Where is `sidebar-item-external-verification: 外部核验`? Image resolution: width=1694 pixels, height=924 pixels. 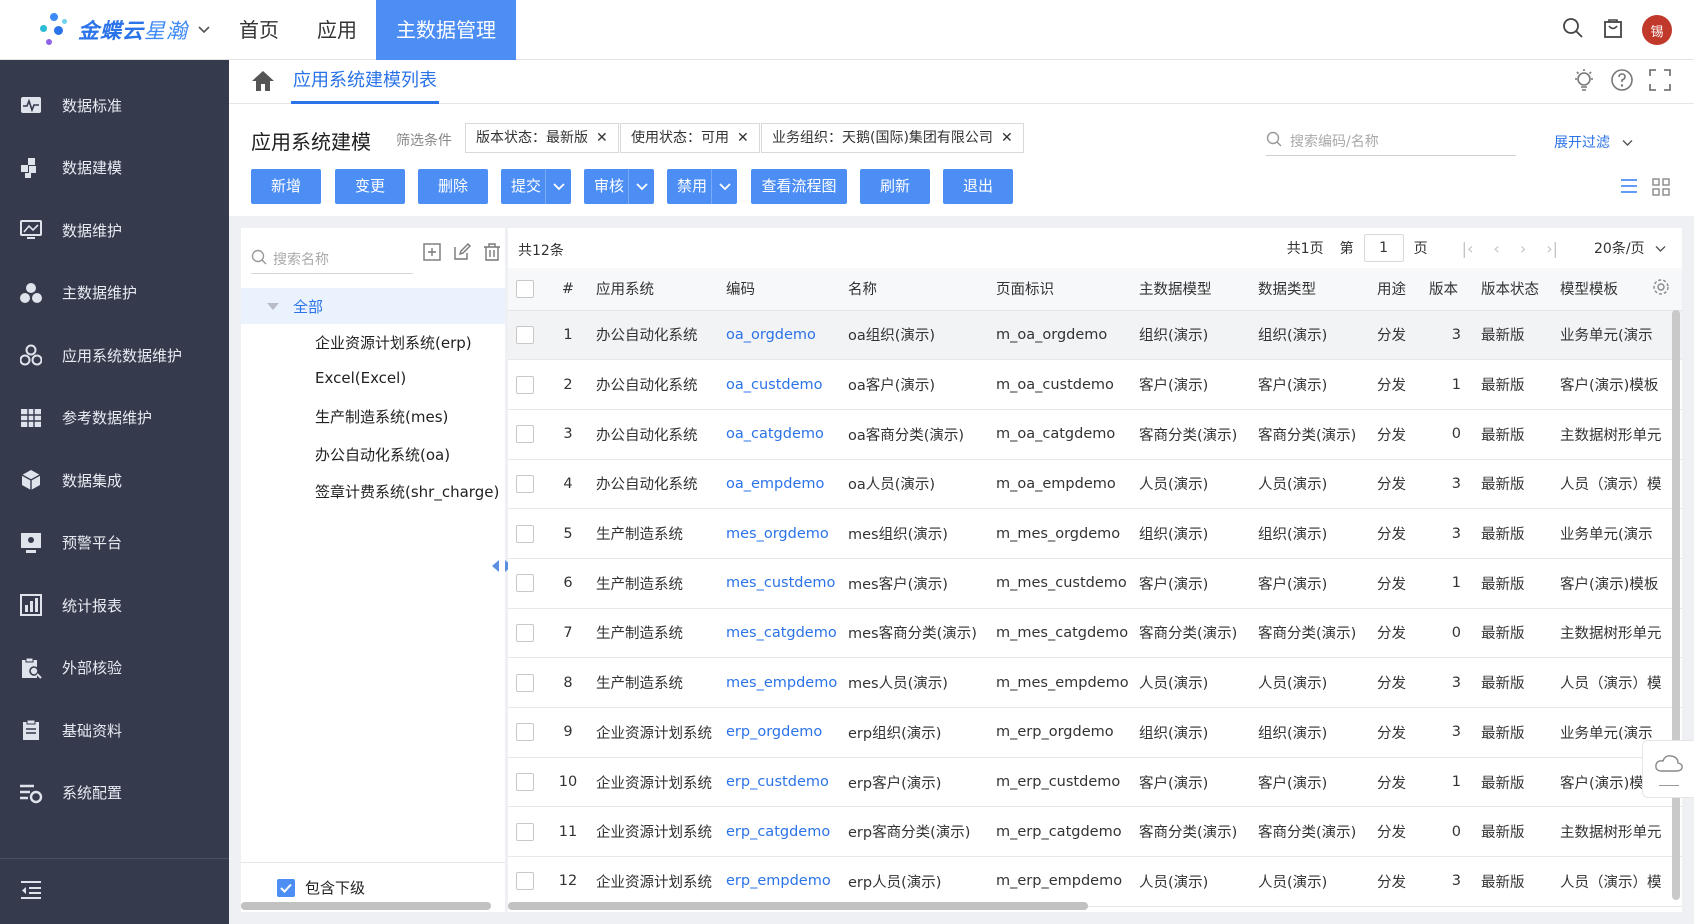
sidebar-item-external-verification: 外部核验 is located at coordinates (114, 668).